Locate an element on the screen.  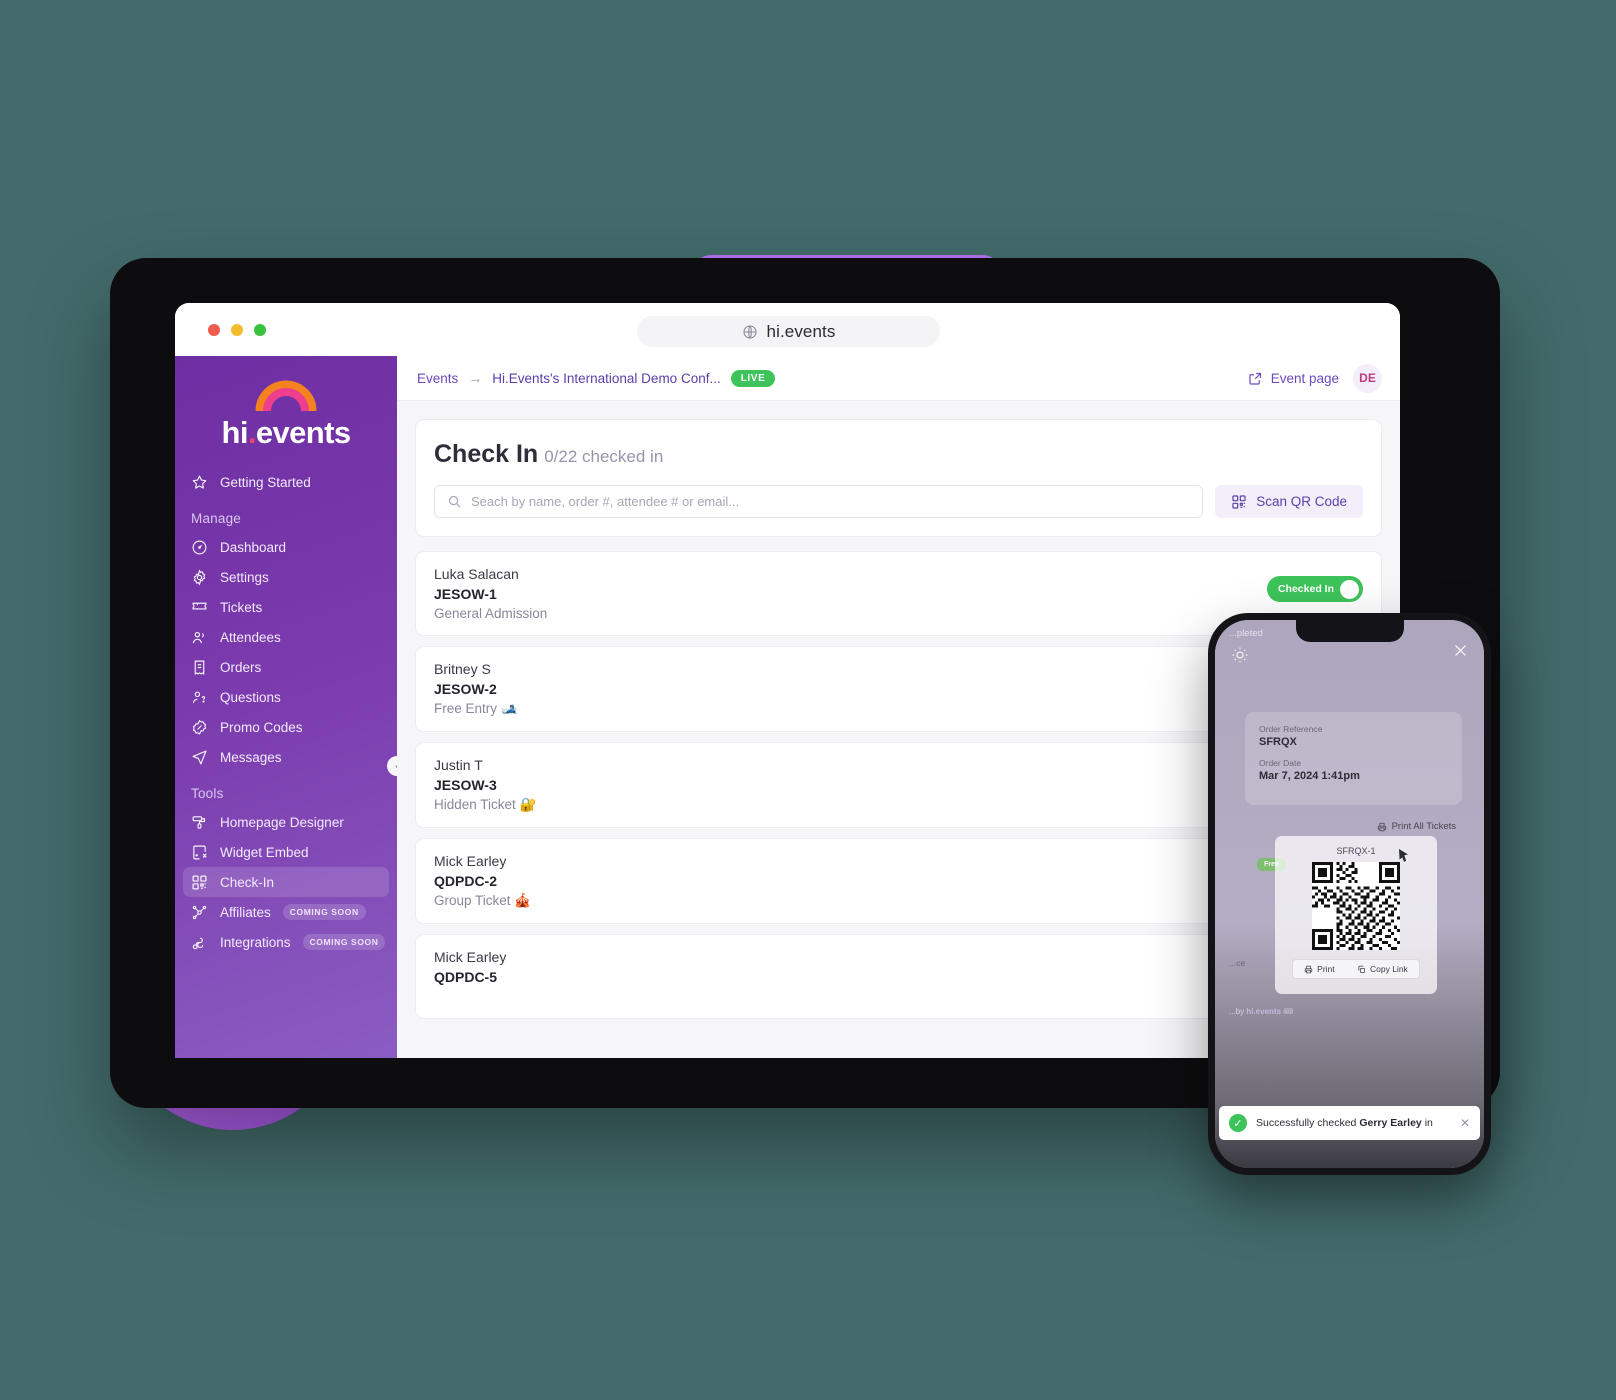
sidebar-section-manage: Manage is located at coordinates (216, 518).